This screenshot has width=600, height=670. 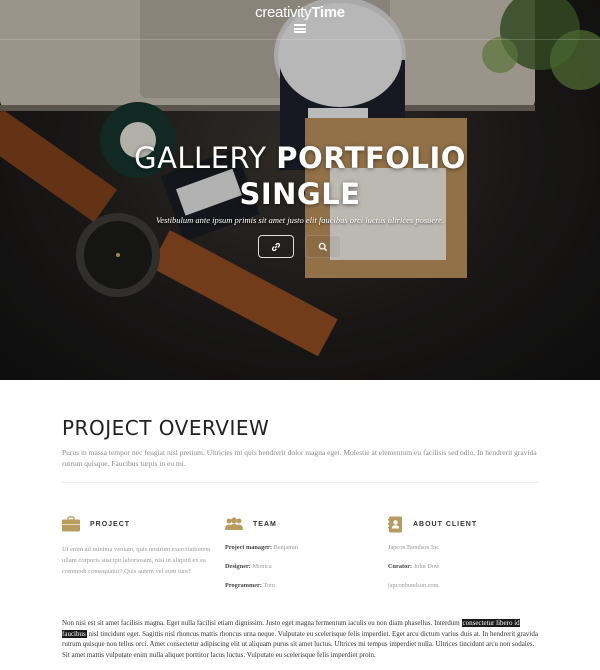 I want to click on client-company: Japcon Bundson Inc, so click(x=414, y=547).